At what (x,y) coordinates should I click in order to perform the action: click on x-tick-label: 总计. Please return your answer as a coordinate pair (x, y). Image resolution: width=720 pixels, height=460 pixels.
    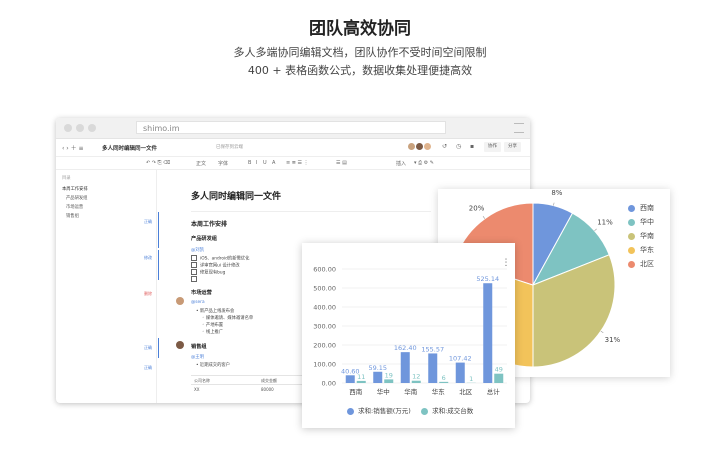
    Looking at the image, I should click on (494, 391).